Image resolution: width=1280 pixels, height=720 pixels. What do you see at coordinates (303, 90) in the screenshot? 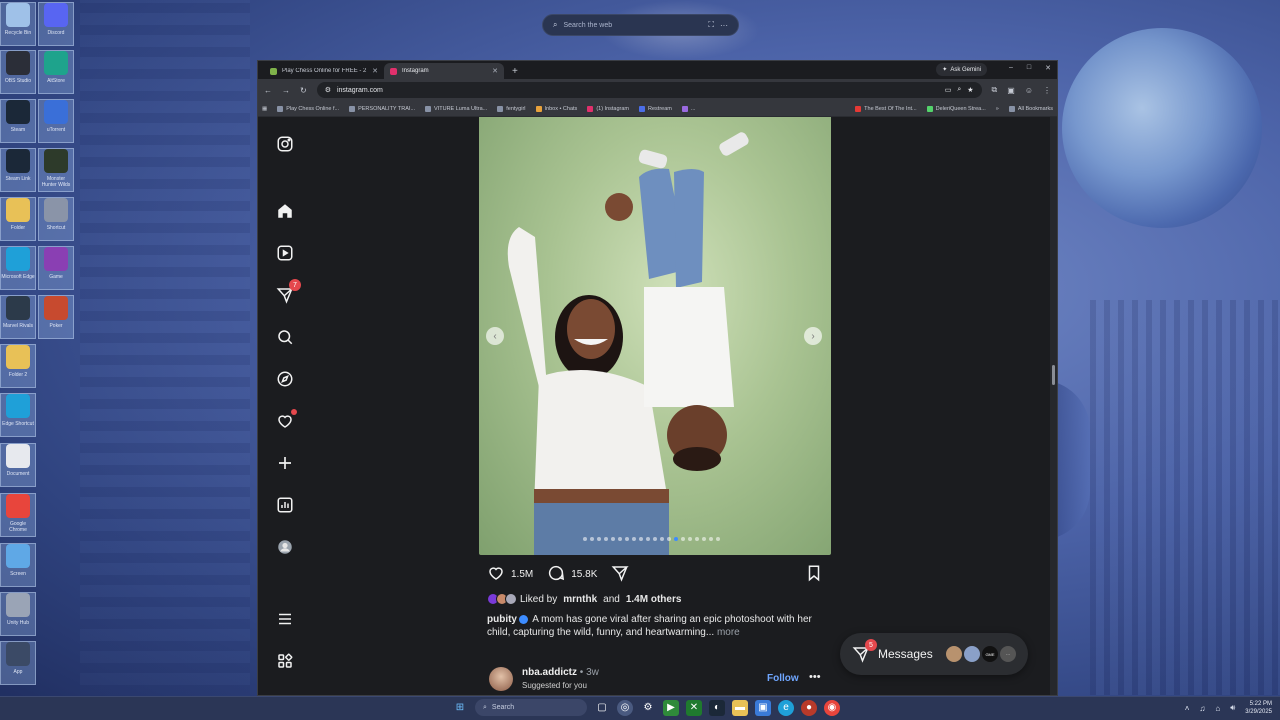
I see `reload-icon: ↻` at bounding box center [303, 90].